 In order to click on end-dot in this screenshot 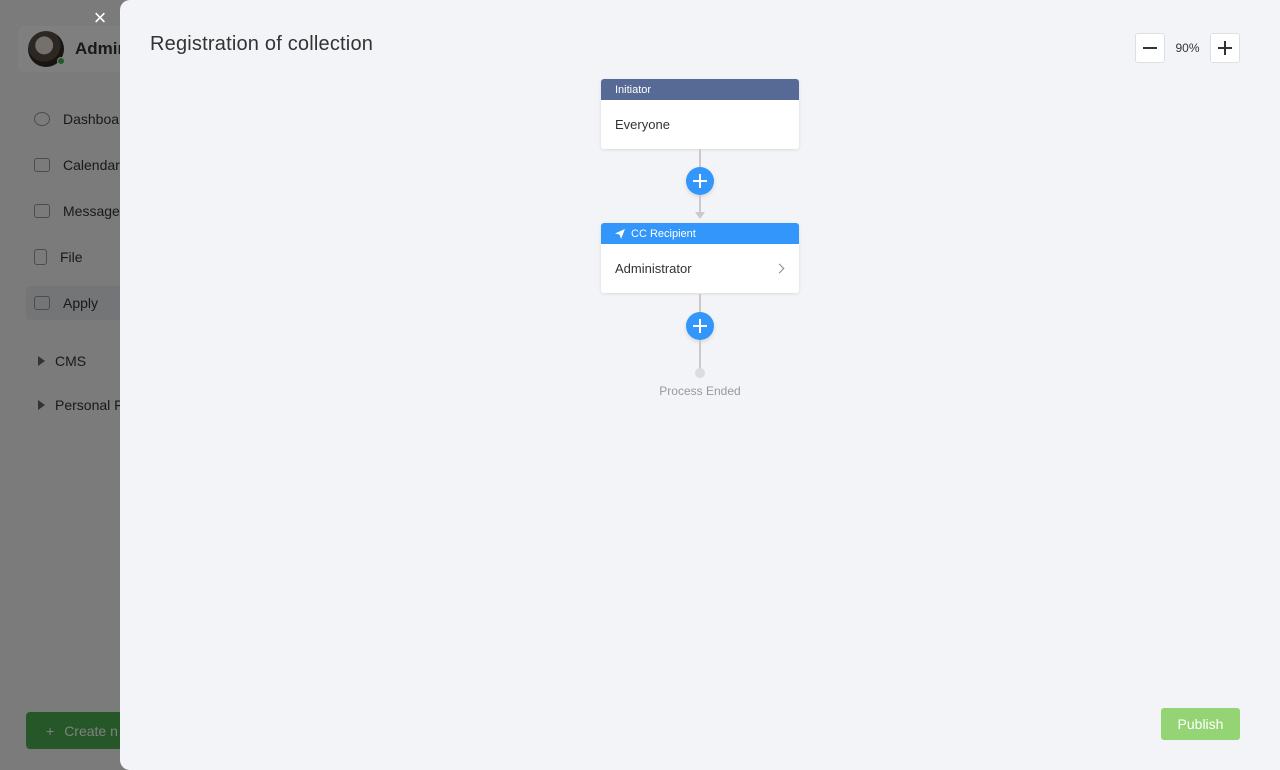, I will do `click(700, 373)`.